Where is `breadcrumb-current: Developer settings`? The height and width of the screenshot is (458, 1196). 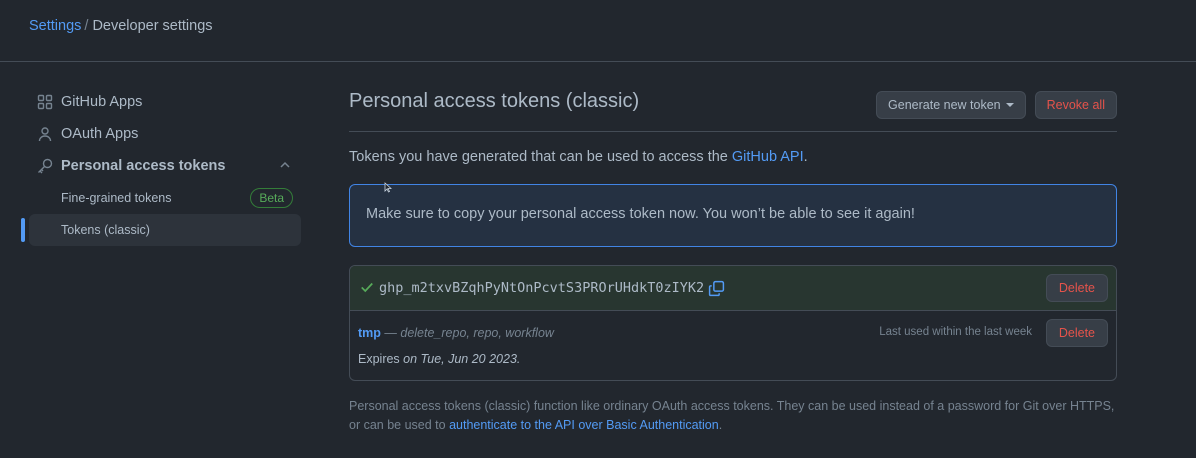 breadcrumb-current: Developer settings is located at coordinates (152, 26).